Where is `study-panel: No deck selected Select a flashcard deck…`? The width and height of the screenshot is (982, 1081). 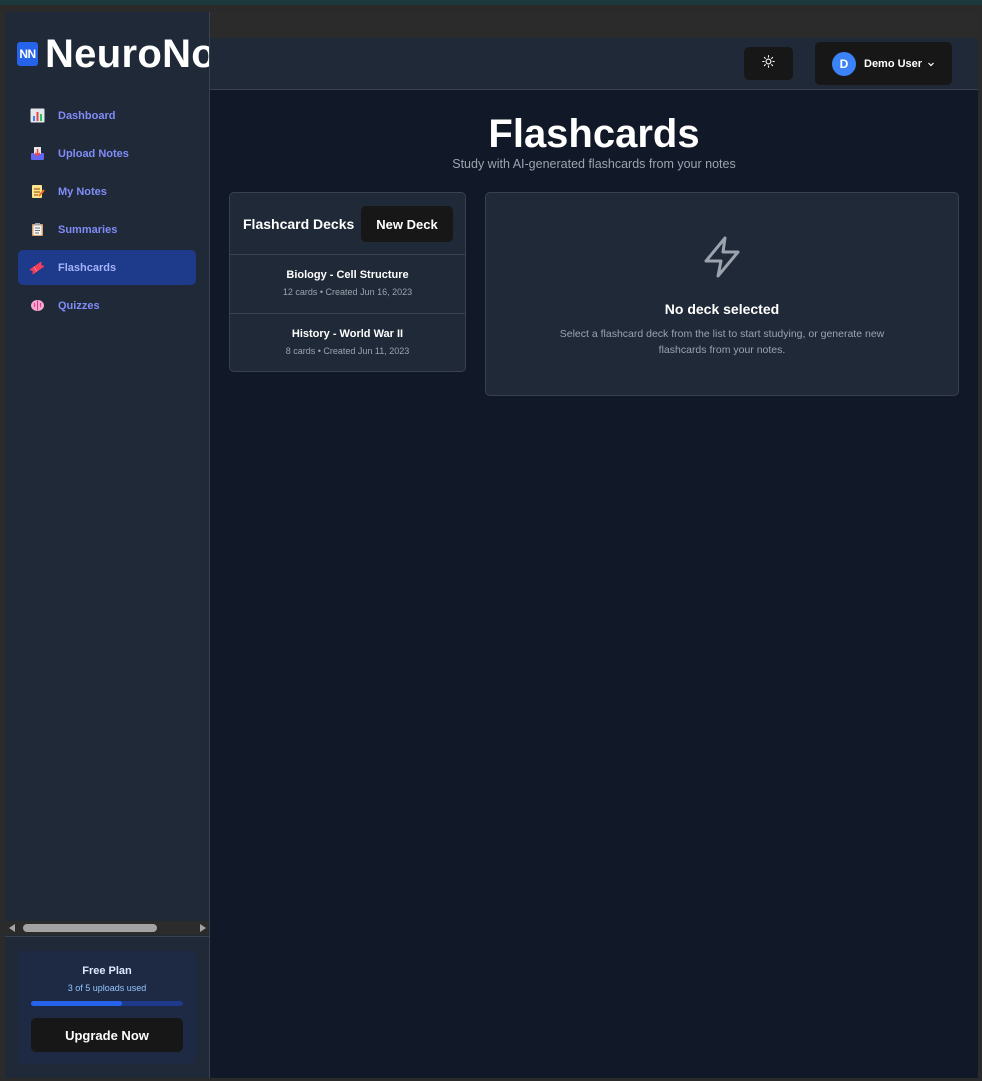 study-panel: No deck selected Select a flashcard deck… is located at coordinates (722, 294).